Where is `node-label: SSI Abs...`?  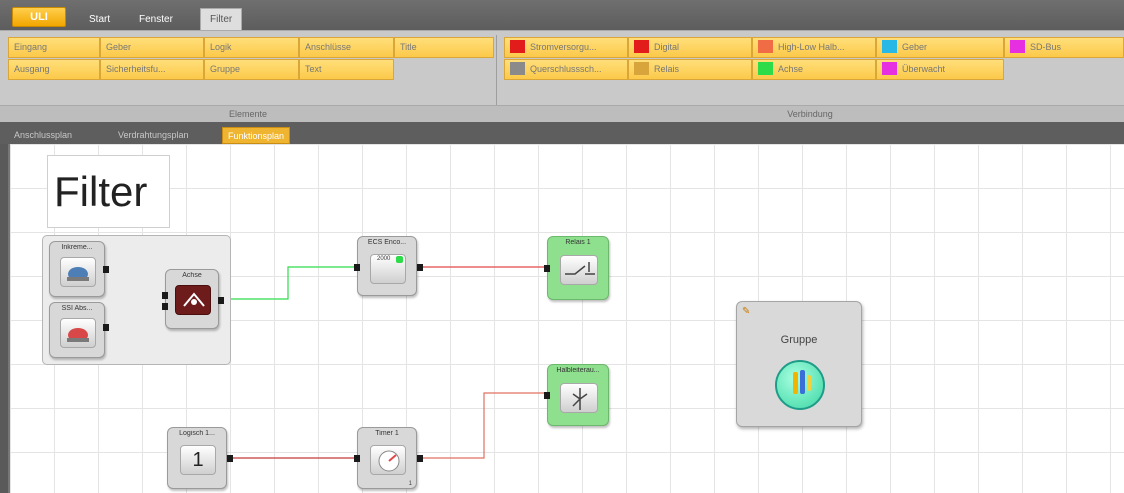 node-label: SSI Abs... is located at coordinates (77, 308).